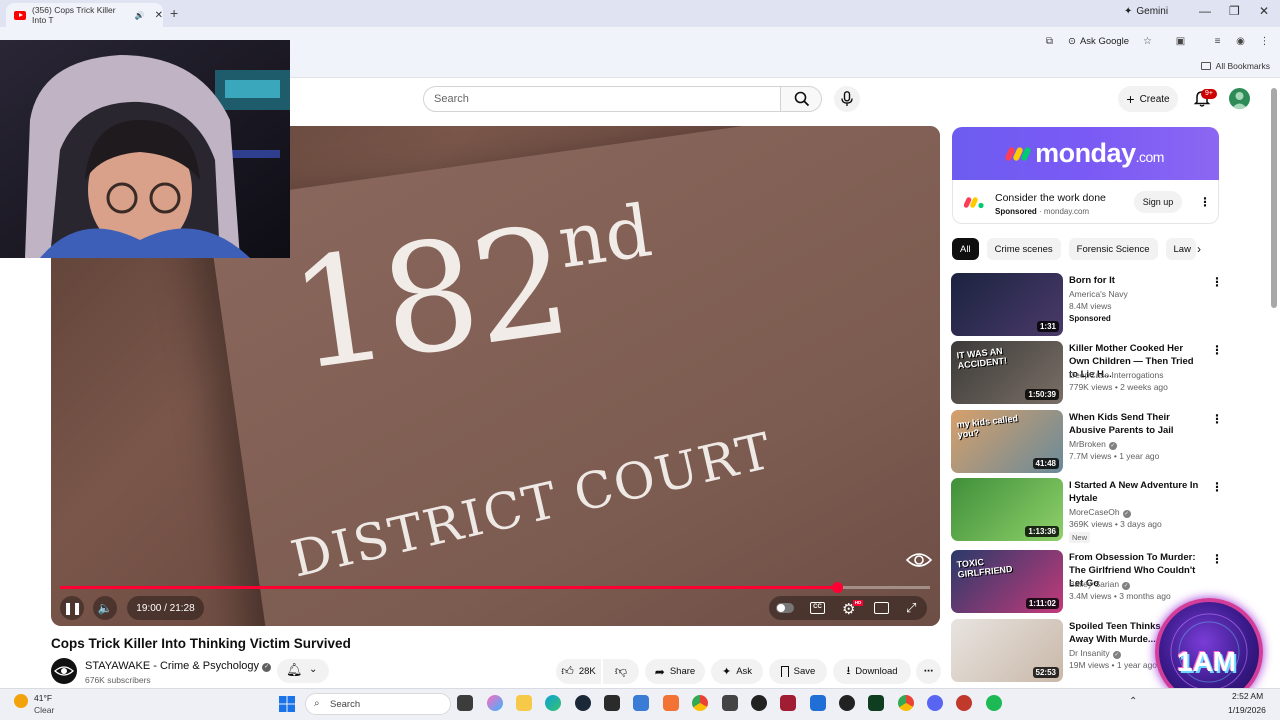 This screenshot has width=1280, height=720. Describe the element at coordinates (1205, 11) in the screenshot. I see `minimize-icon: —` at that location.